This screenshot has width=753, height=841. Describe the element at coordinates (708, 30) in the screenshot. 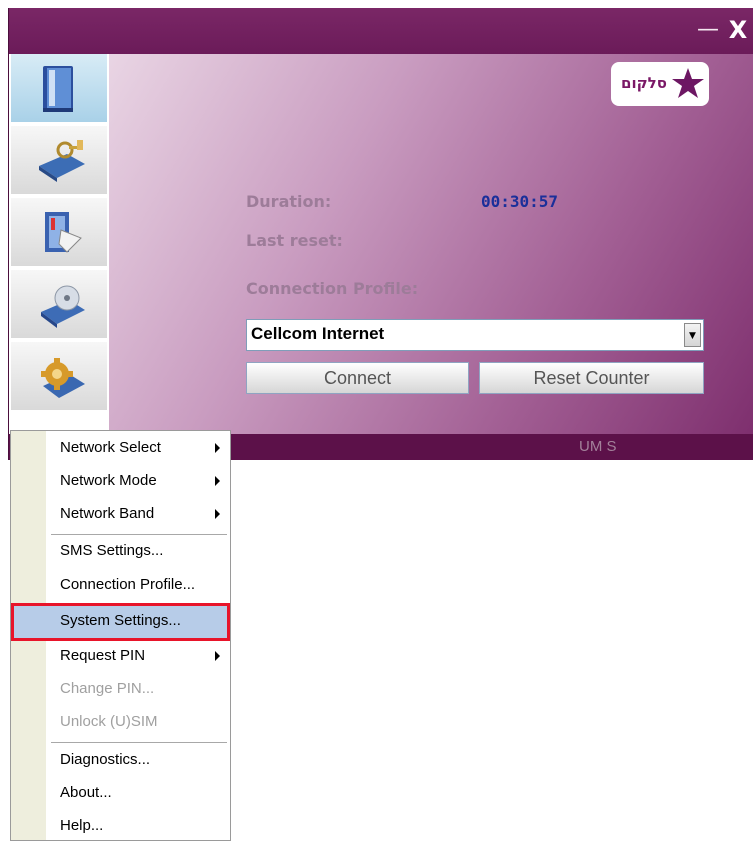

I see `minimize-button: —` at that location.